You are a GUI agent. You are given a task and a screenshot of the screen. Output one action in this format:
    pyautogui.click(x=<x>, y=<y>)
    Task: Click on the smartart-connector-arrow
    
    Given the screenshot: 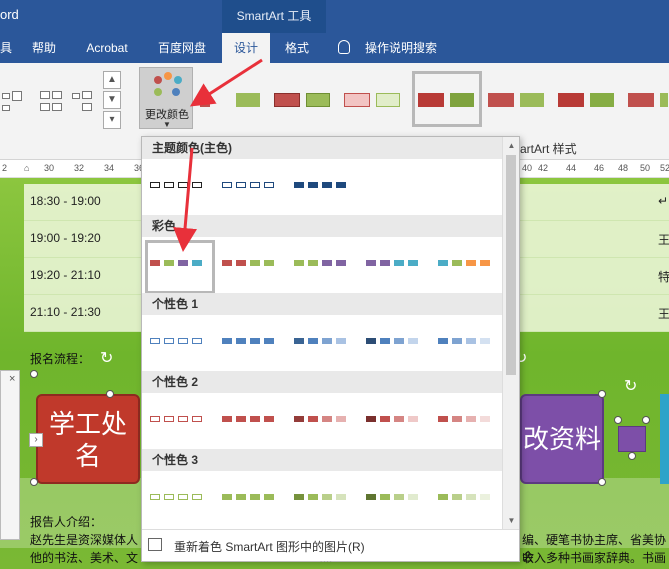 What is the action you would take?
    pyautogui.click(x=632, y=439)
    